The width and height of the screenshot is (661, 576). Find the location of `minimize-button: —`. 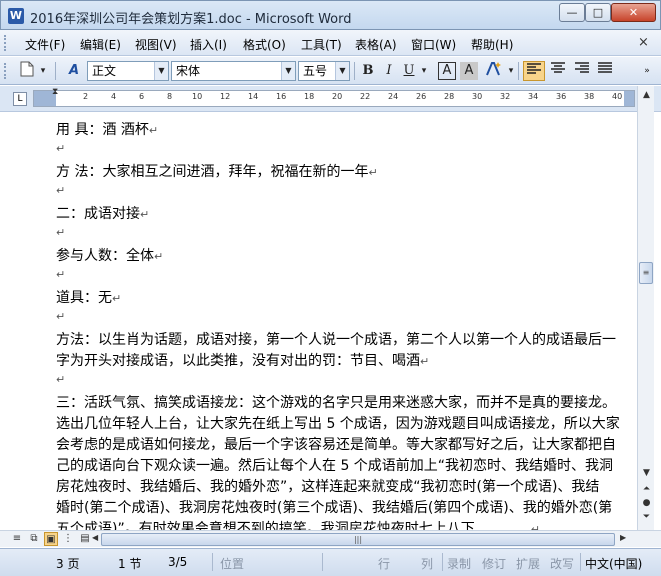

minimize-button: — is located at coordinates (572, 12).